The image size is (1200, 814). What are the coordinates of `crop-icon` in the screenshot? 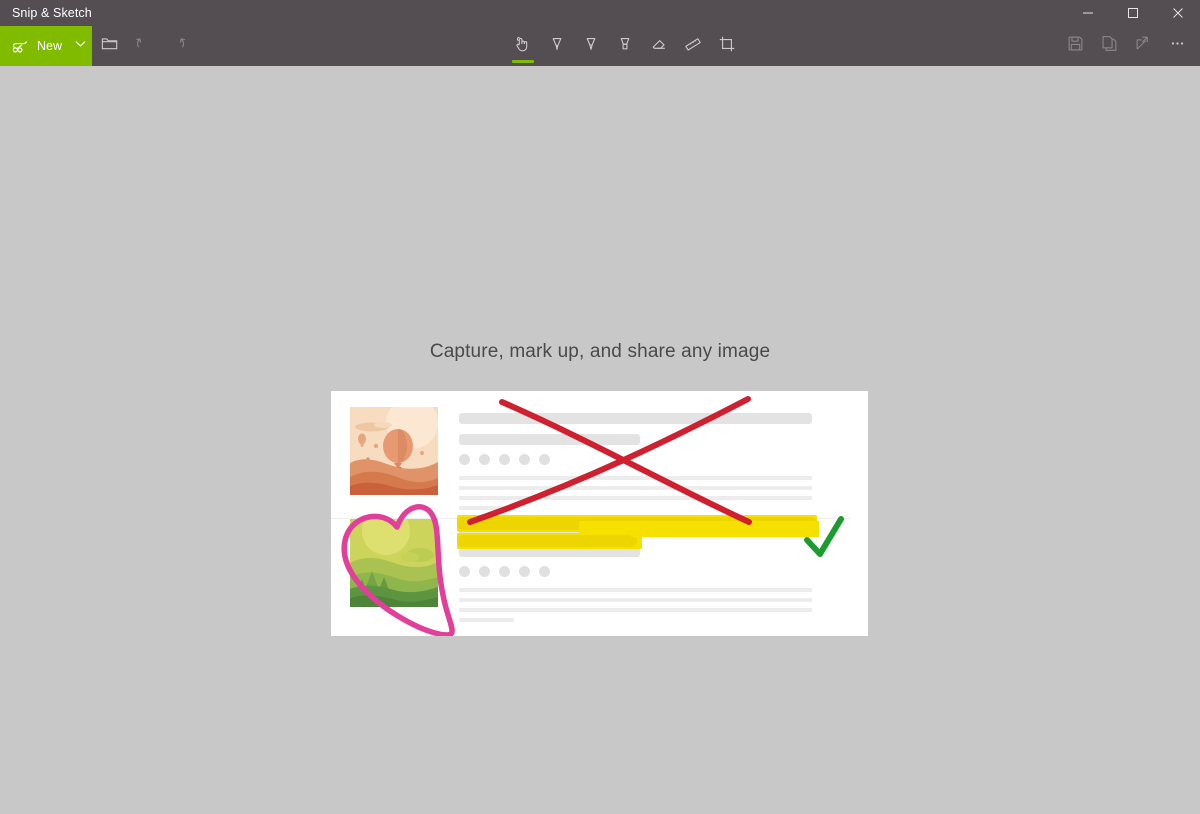 It's located at (727, 46).